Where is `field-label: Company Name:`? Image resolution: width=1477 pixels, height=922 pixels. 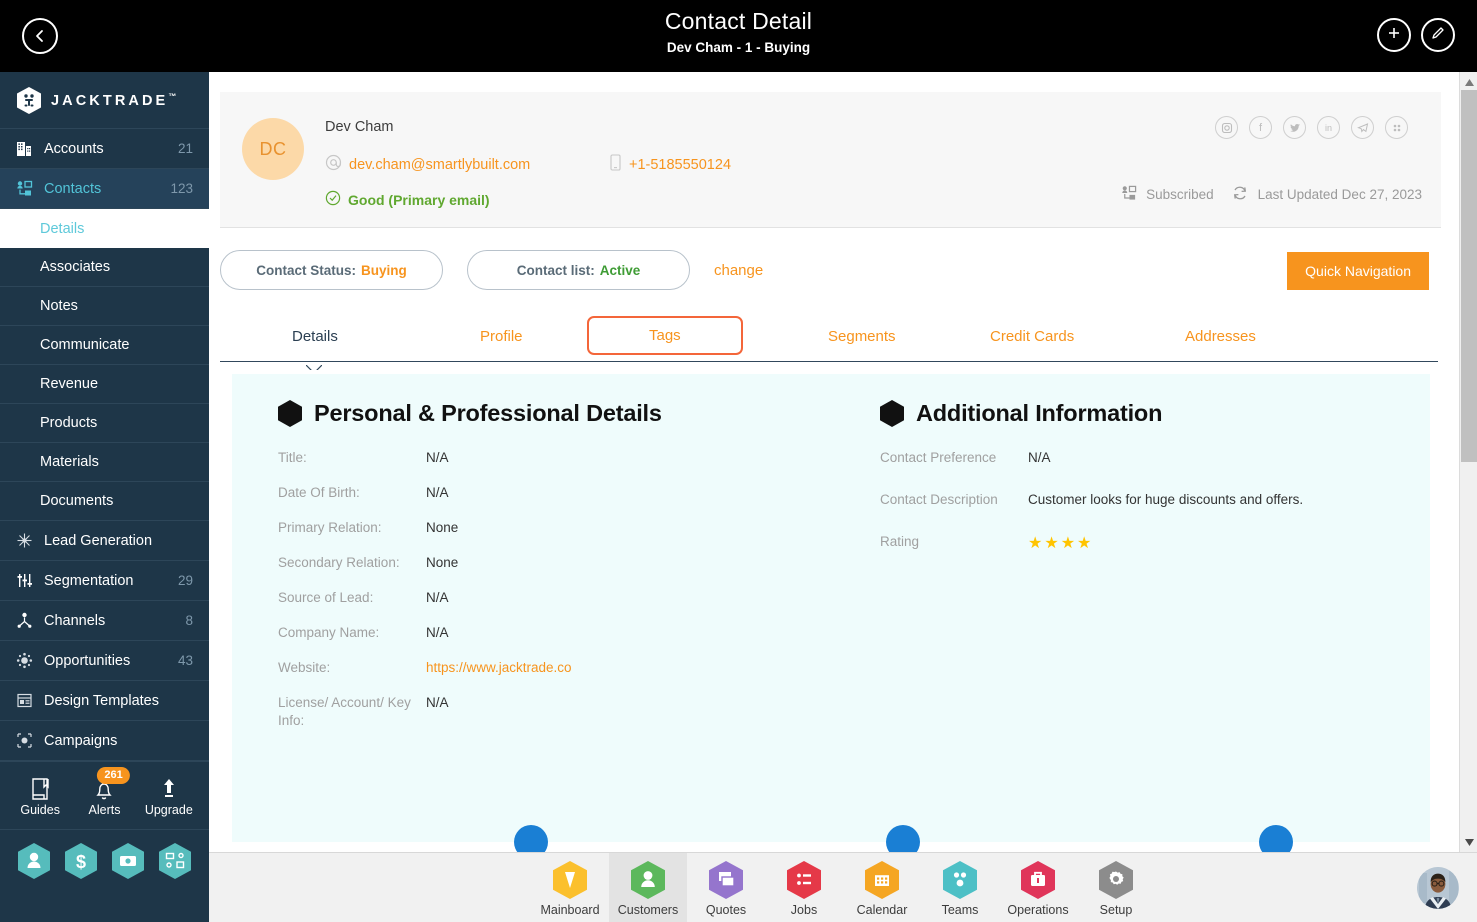
field-label: Company Name: is located at coordinates (329, 632).